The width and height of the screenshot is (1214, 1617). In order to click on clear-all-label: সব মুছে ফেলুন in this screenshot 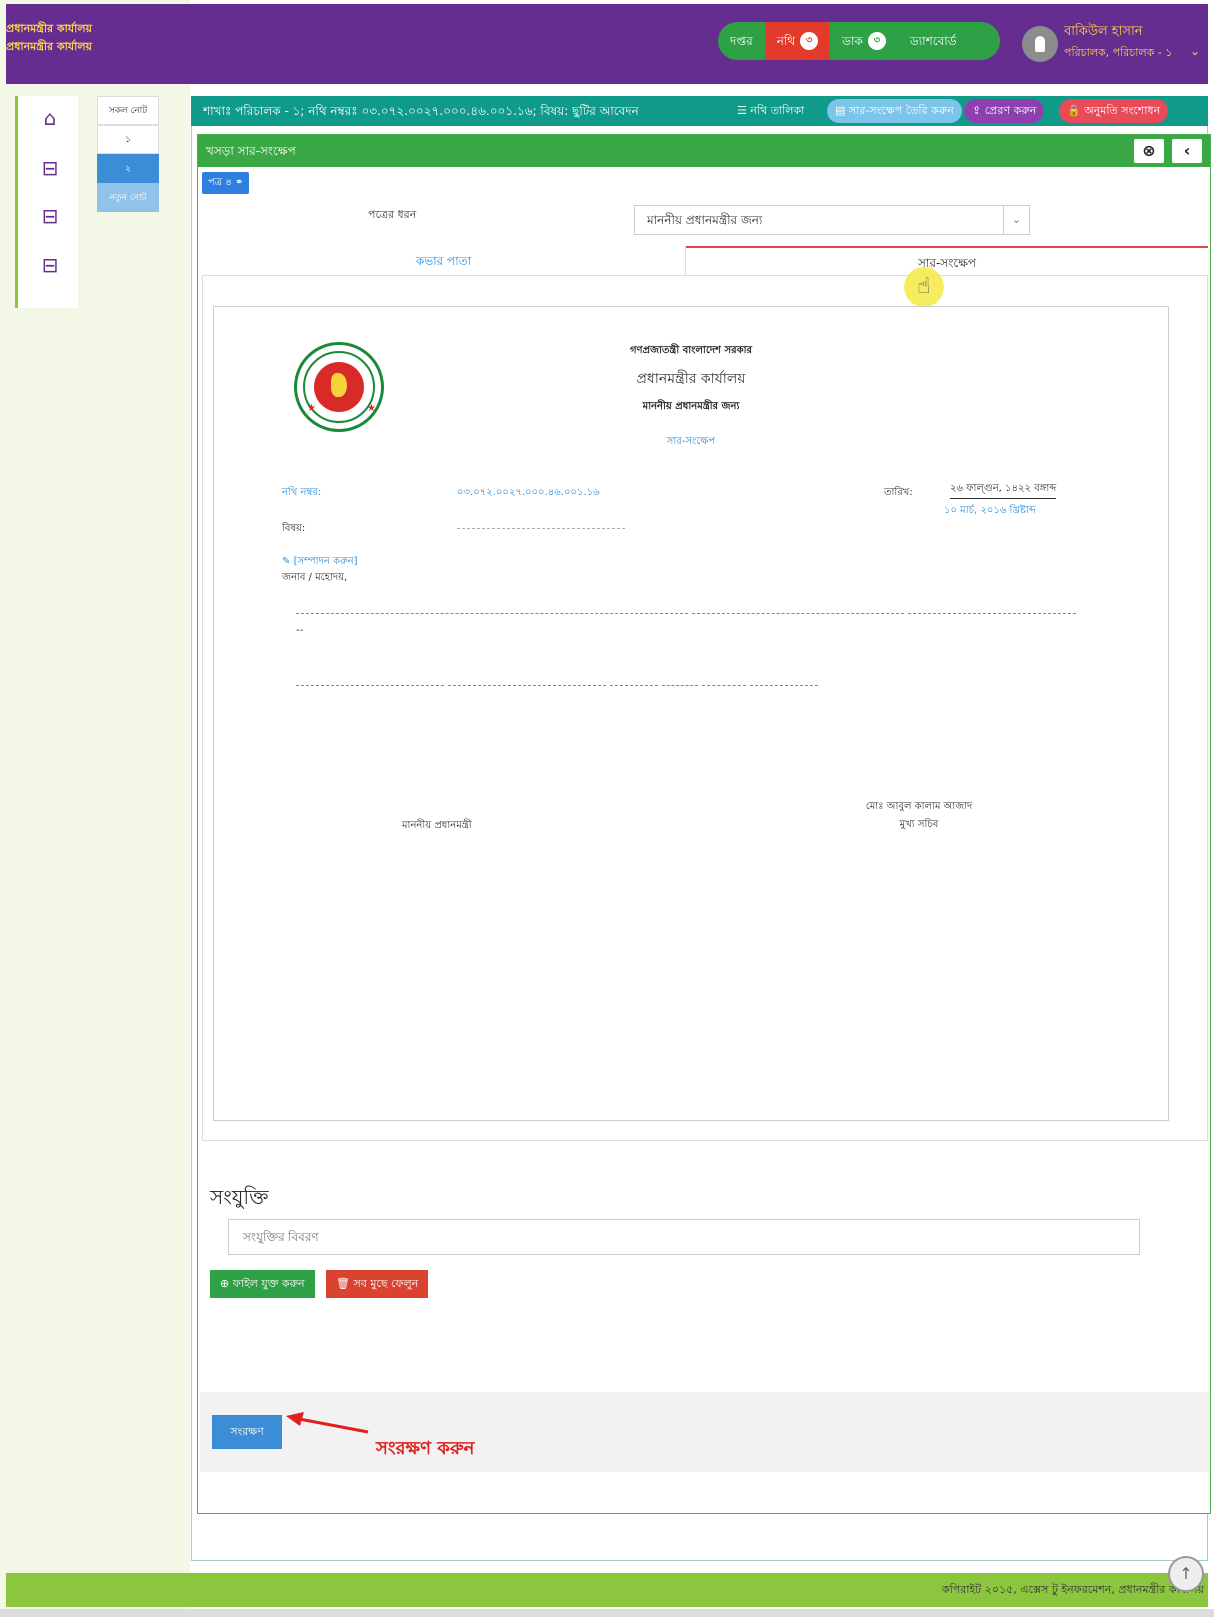, I will do `click(386, 1283)`.